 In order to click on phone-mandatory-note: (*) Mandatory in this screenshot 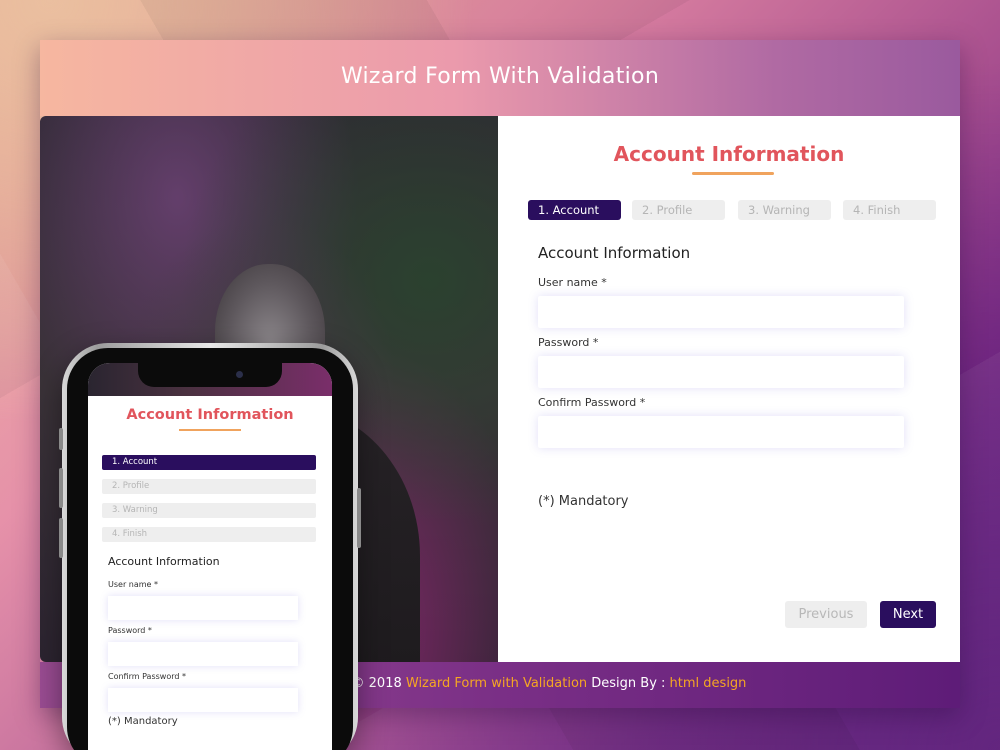, I will do `click(143, 721)`.